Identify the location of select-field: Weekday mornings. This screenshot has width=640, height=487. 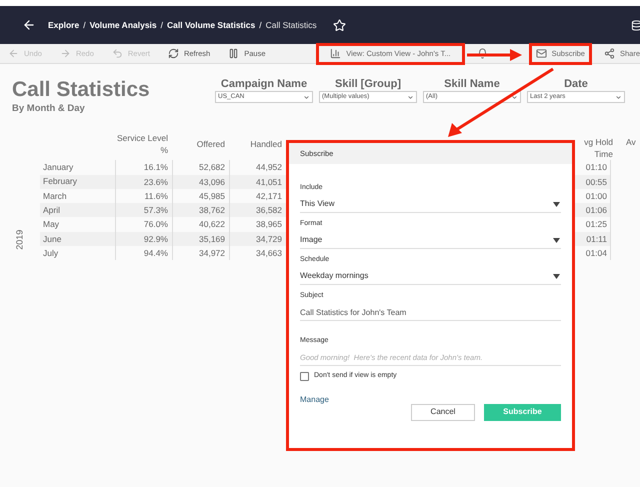
(430, 276).